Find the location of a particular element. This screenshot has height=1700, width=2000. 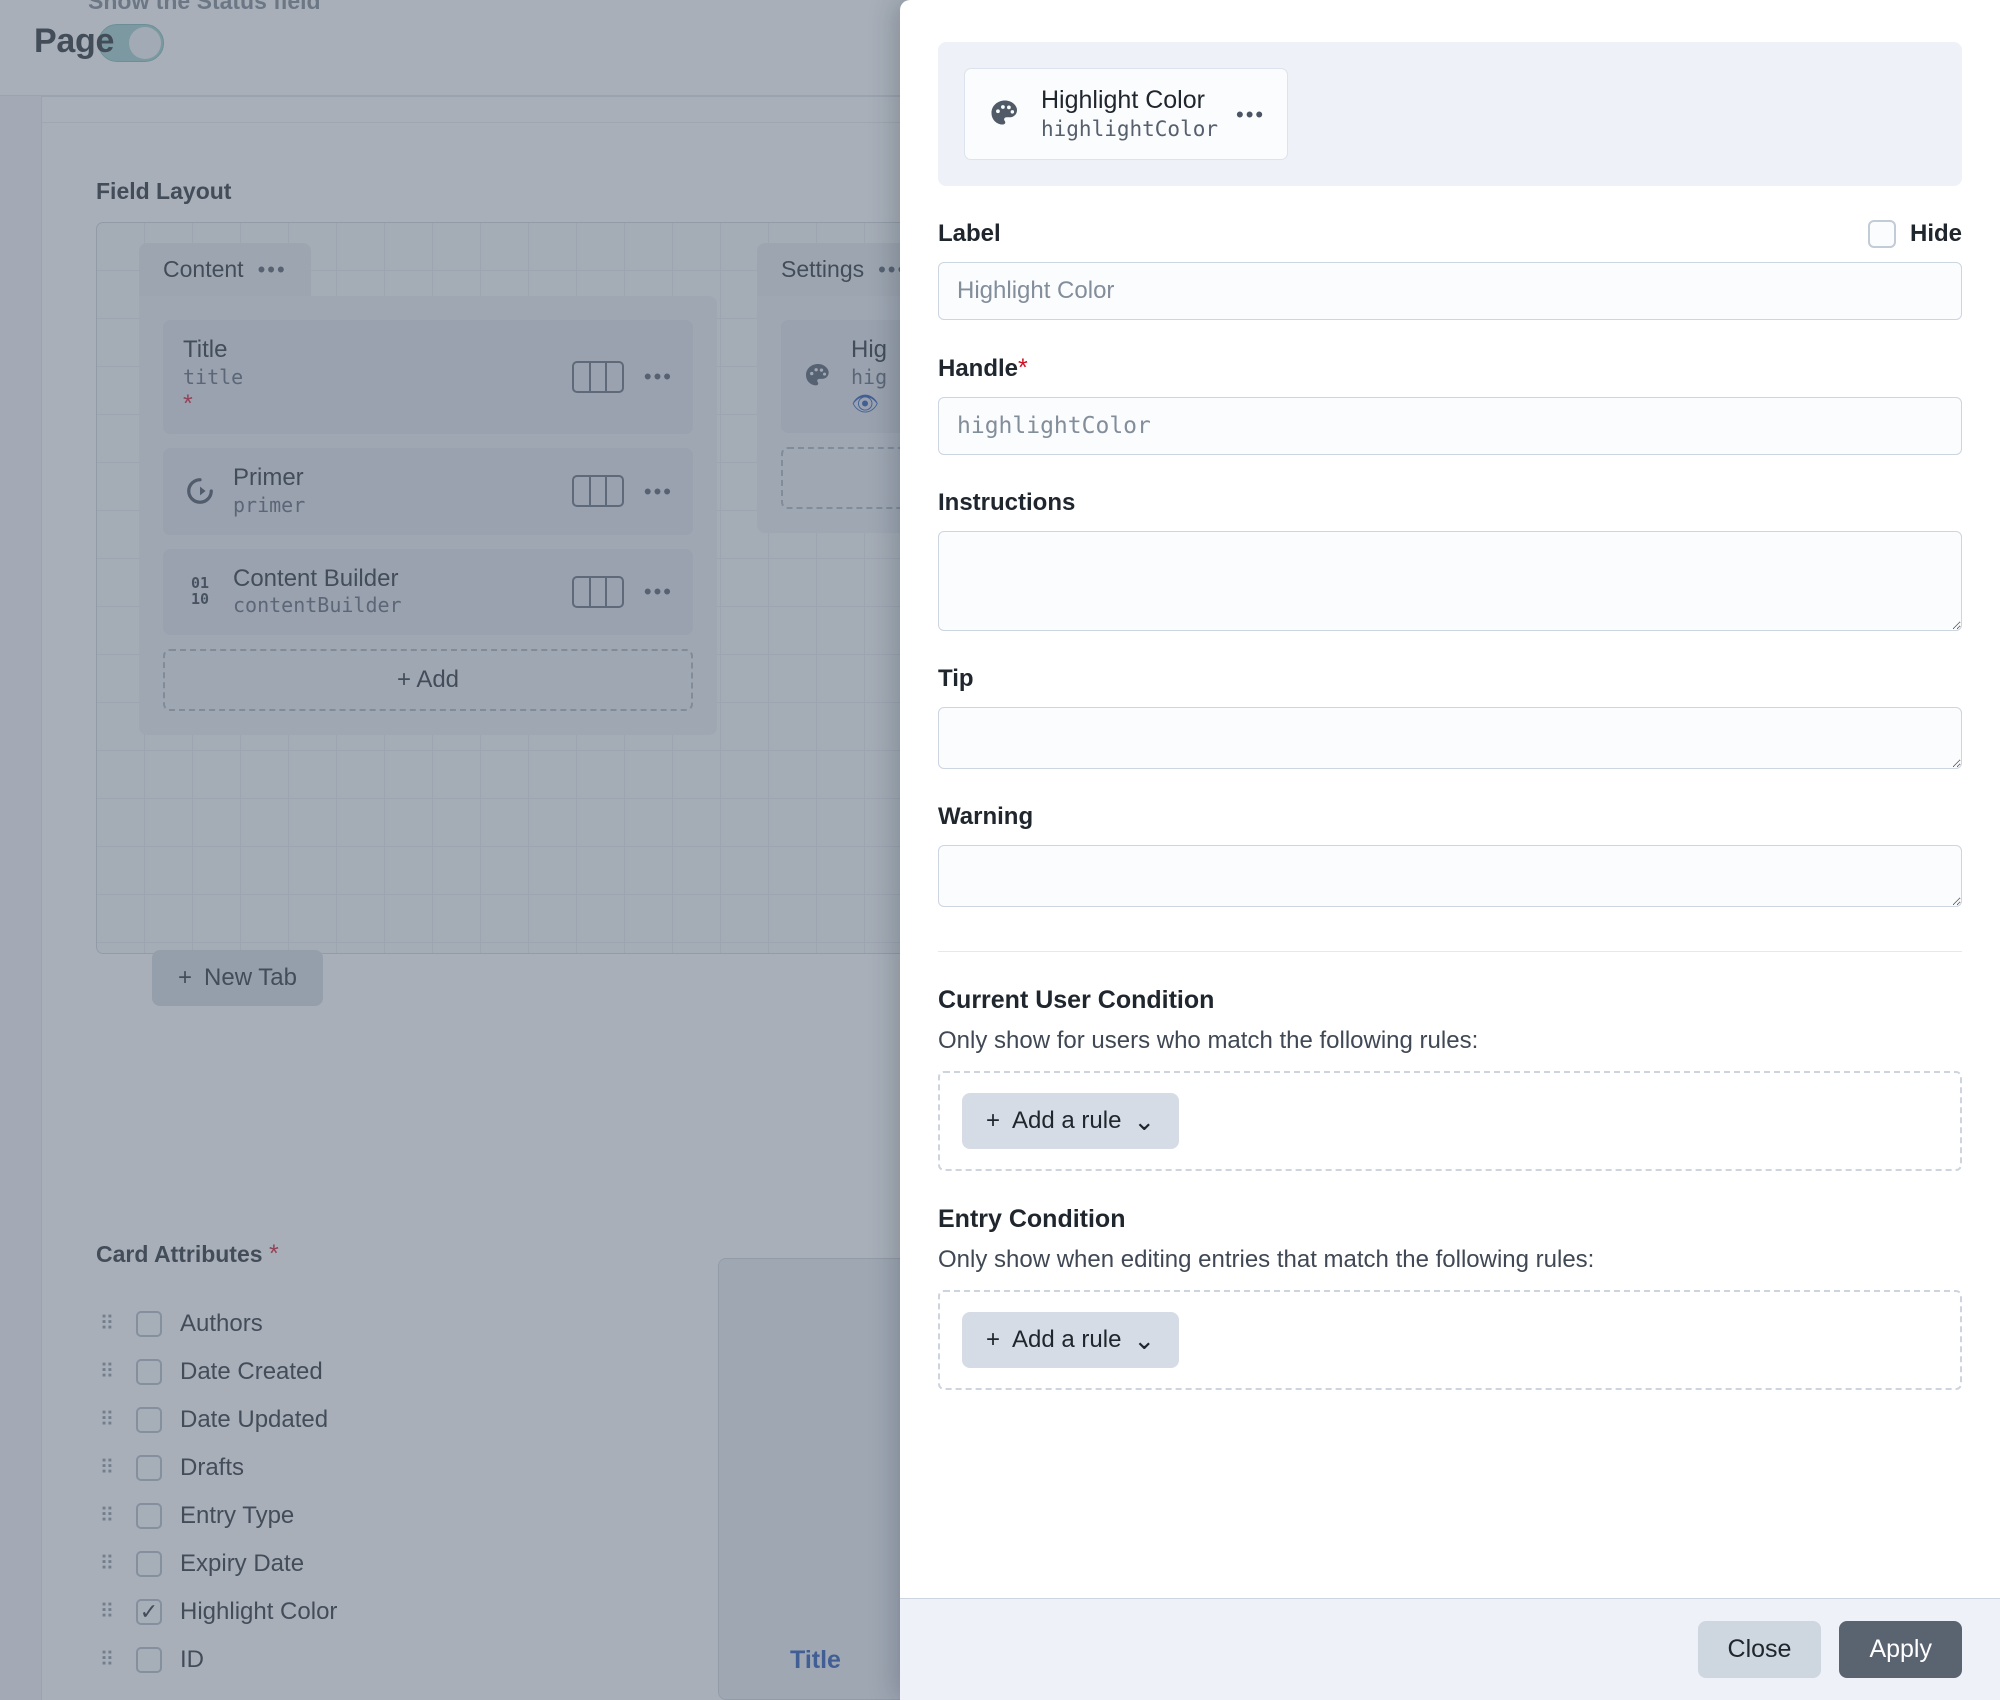

label-field-group: Label Hide is located at coordinates (1450, 270).